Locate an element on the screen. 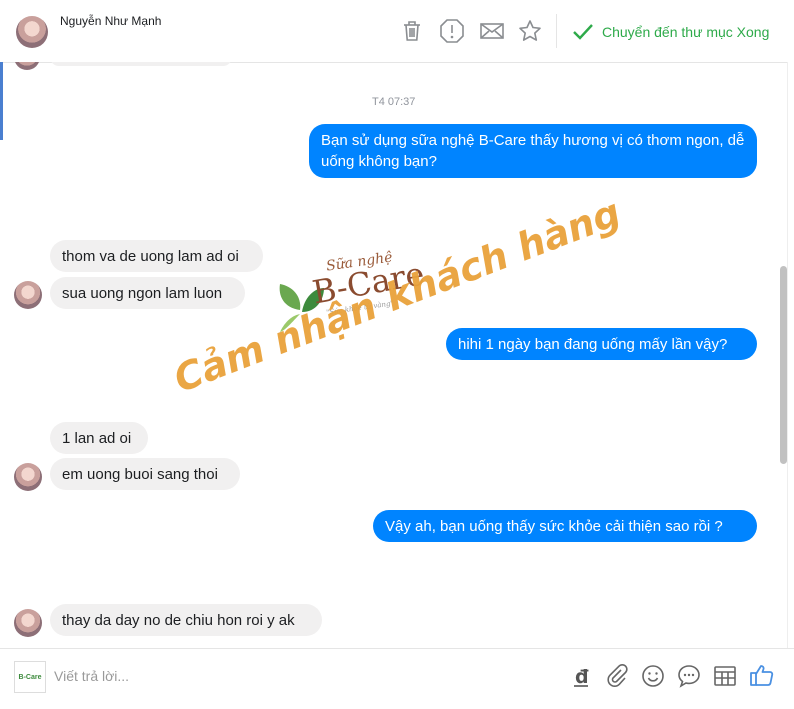 The width and height of the screenshot is (794, 709). emoji-icon is located at coordinates (653, 676).